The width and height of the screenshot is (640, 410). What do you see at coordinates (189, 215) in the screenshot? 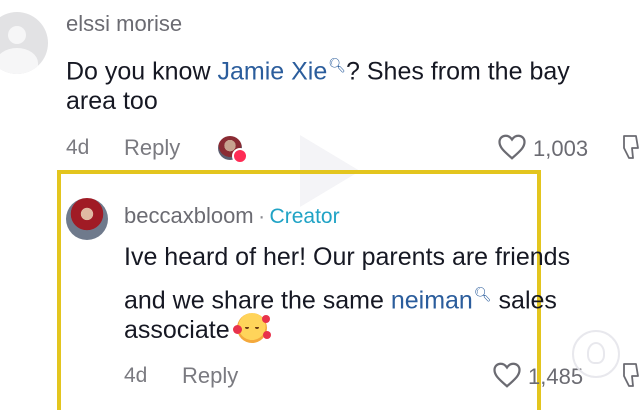
I see `reply-username: beccaxbloom` at bounding box center [189, 215].